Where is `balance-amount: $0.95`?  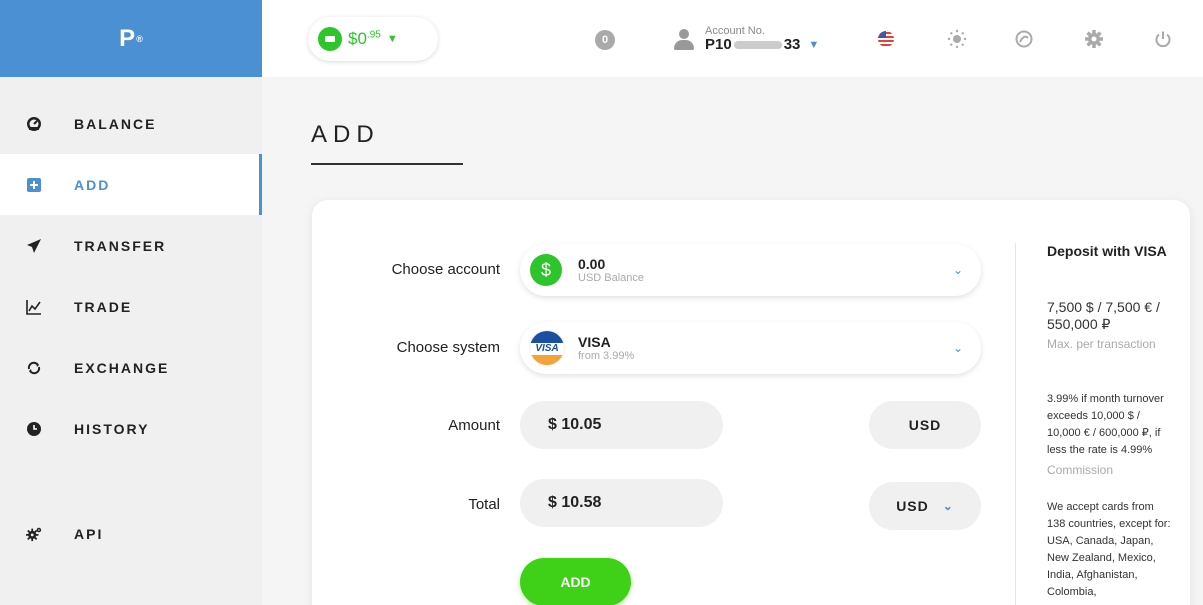 balance-amount: $0.95 is located at coordinates (364, 38).